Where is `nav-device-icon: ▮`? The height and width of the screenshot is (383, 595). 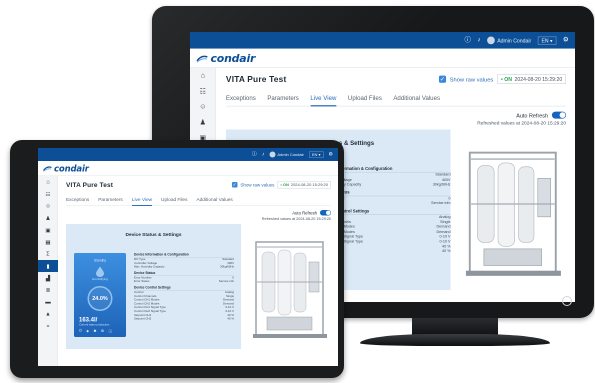 nav-device-icon: ▮ is located at coordinates (48, 266).